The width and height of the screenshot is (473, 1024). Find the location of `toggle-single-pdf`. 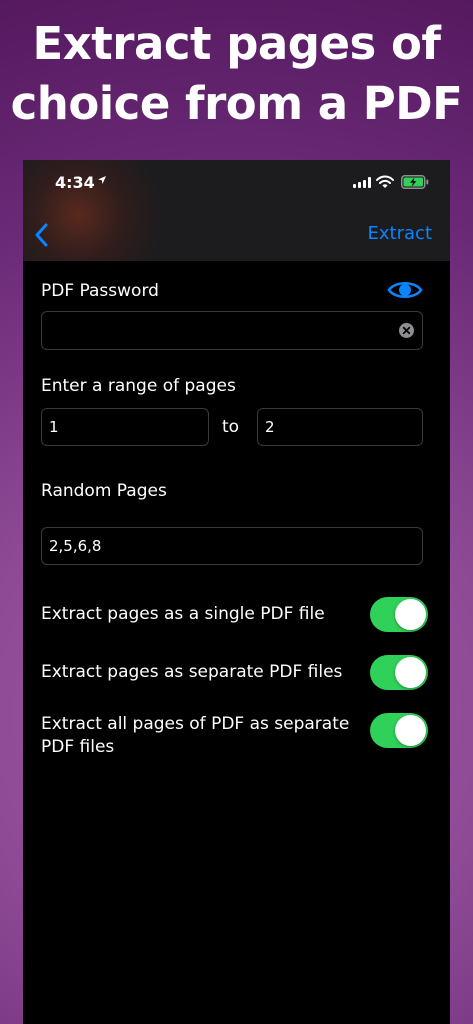

toggle-single-pdf is located at coordinates (399, 614).